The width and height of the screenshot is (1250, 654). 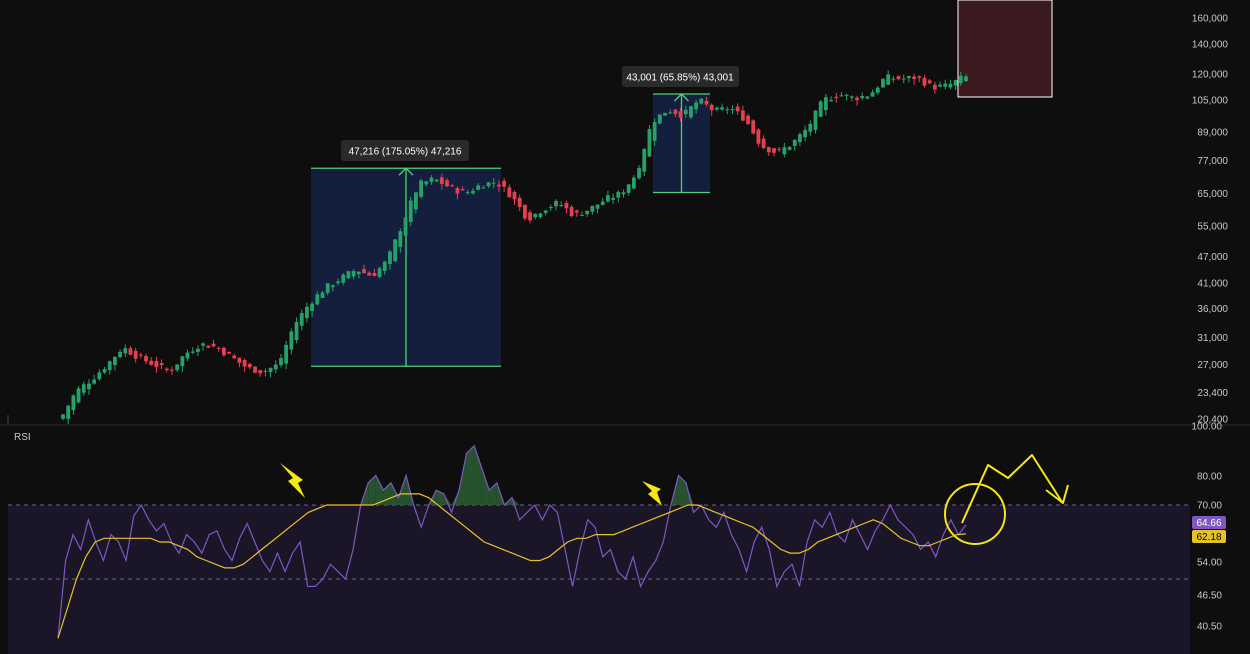 What do you see at coordinates (1210, 101) in the screenshot?
I see `price-tick-label: 105,000` at bounding box center [1210, 101].